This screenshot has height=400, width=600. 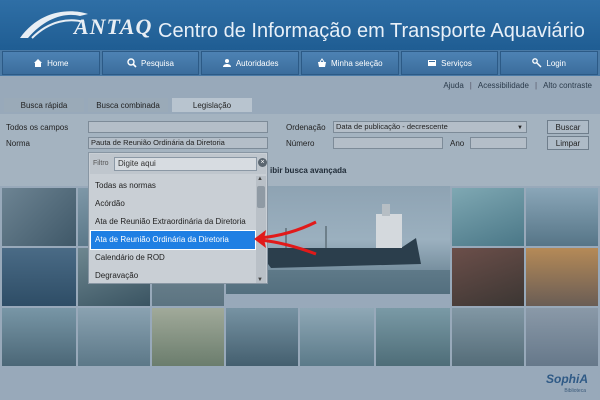 I want to click on tab-busca-rapida: Busca rápida, so click(x=44, y=105).